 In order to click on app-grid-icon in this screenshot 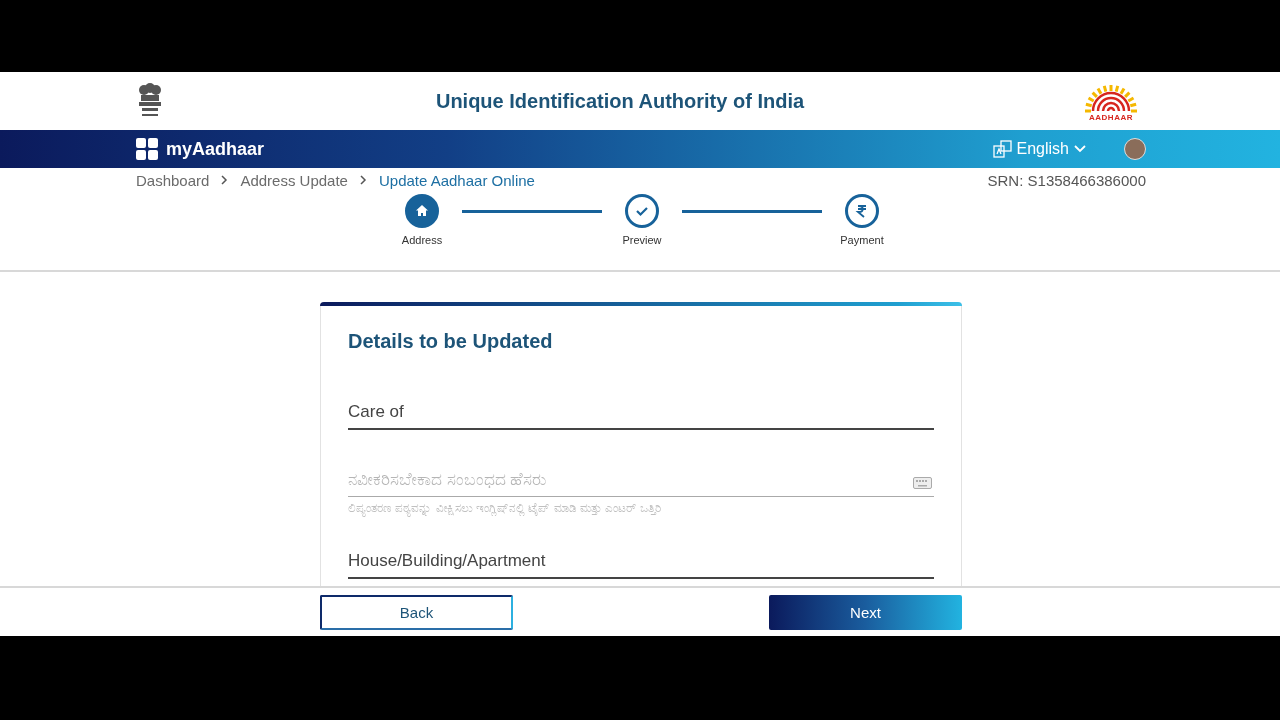, I will do `click(147, 149)`.